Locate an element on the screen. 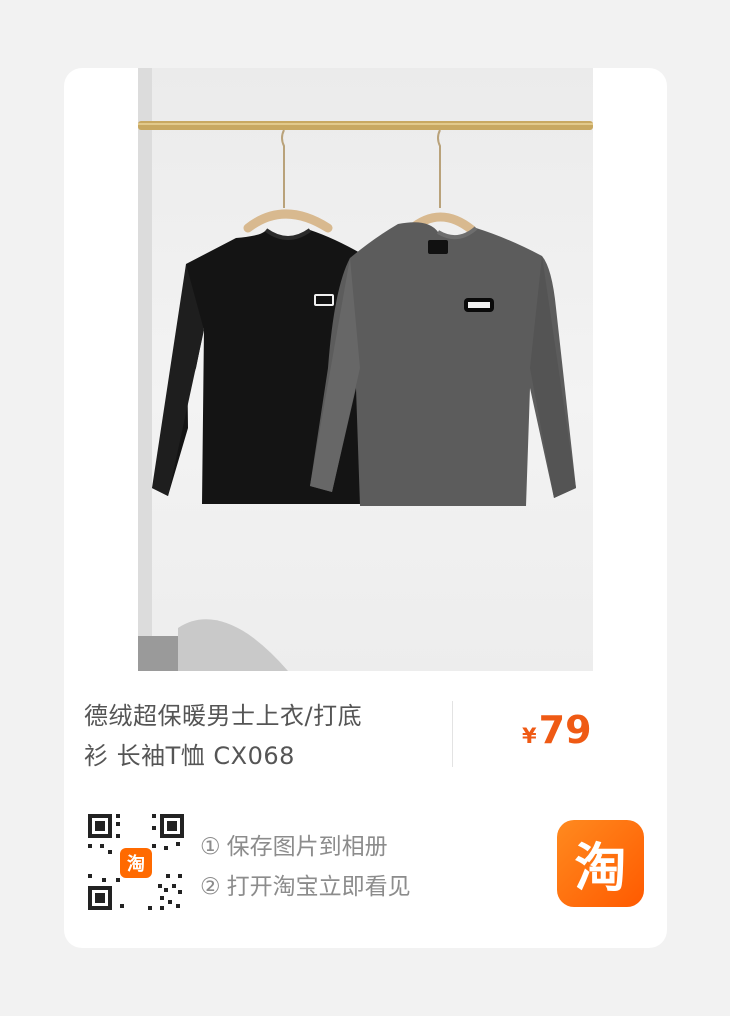 The image size is (730, 1016). step-number: ① is located at coordinates (210, 847).